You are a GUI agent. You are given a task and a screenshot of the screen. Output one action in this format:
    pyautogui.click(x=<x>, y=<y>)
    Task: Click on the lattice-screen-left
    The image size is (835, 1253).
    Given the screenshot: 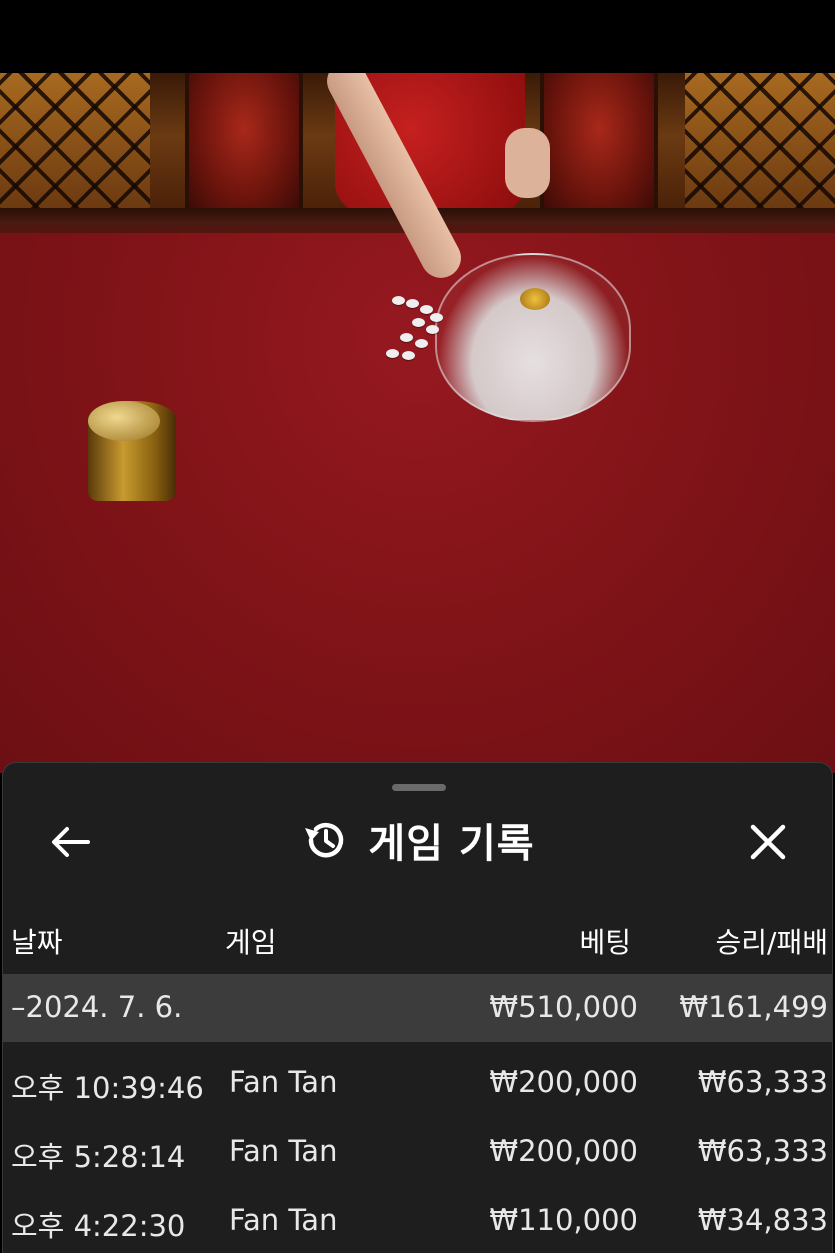 What is the action you would take?
    pyautogui.click(x=75, y=143)
    